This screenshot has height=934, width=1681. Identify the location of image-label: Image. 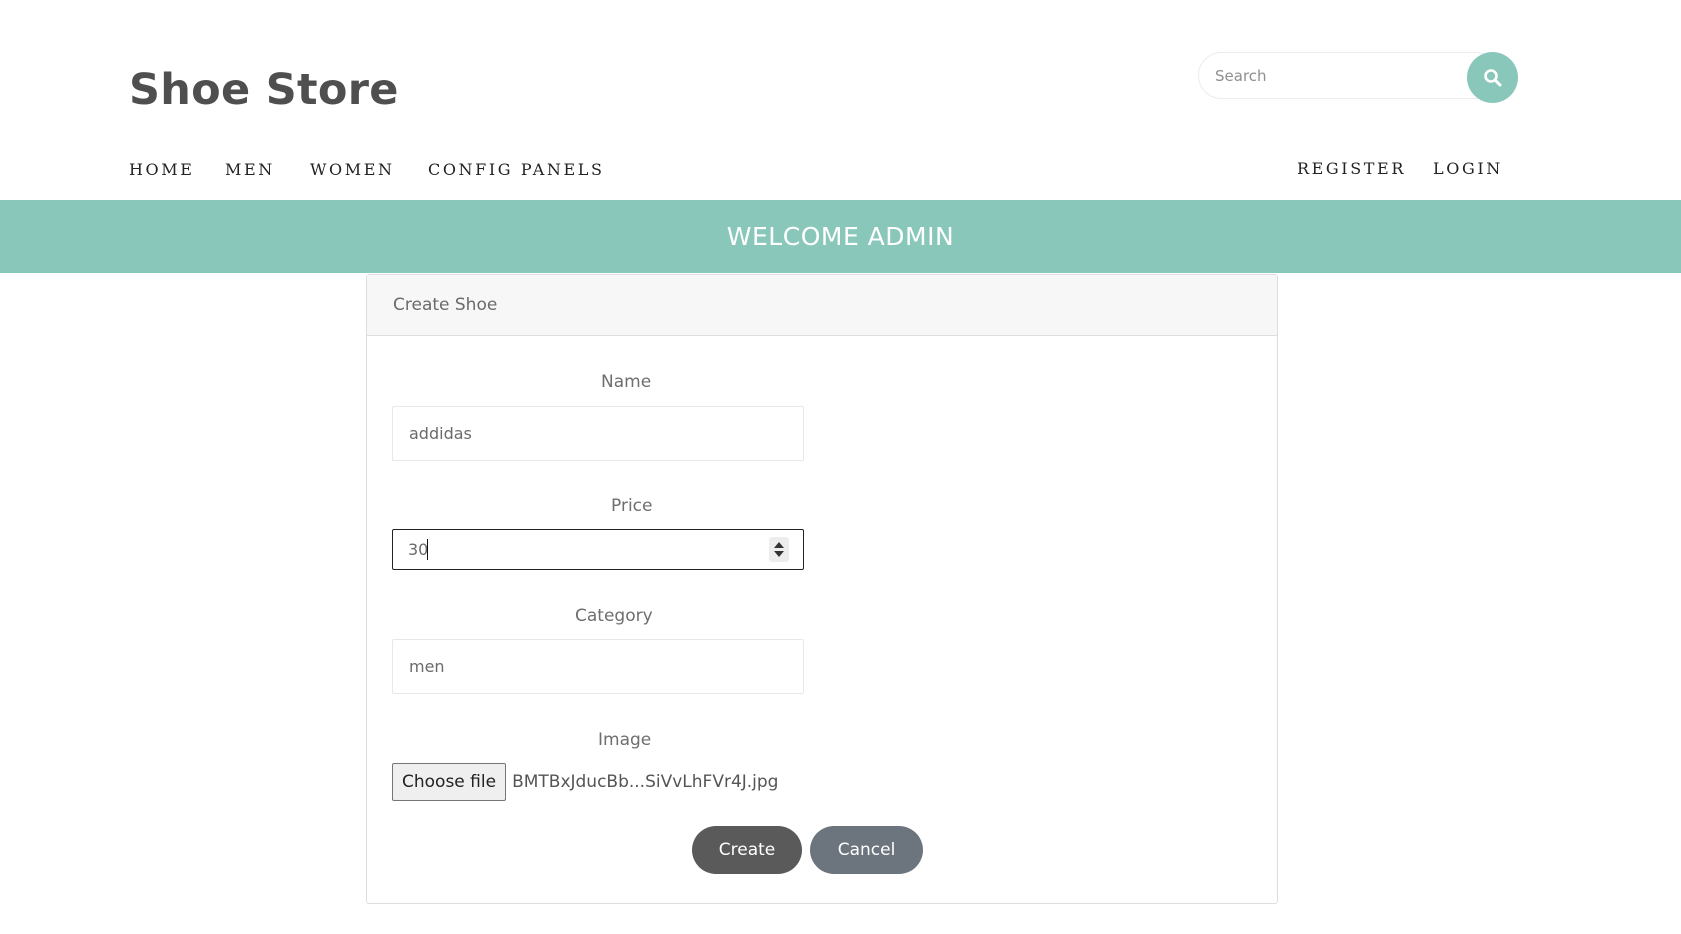
(625, 740).